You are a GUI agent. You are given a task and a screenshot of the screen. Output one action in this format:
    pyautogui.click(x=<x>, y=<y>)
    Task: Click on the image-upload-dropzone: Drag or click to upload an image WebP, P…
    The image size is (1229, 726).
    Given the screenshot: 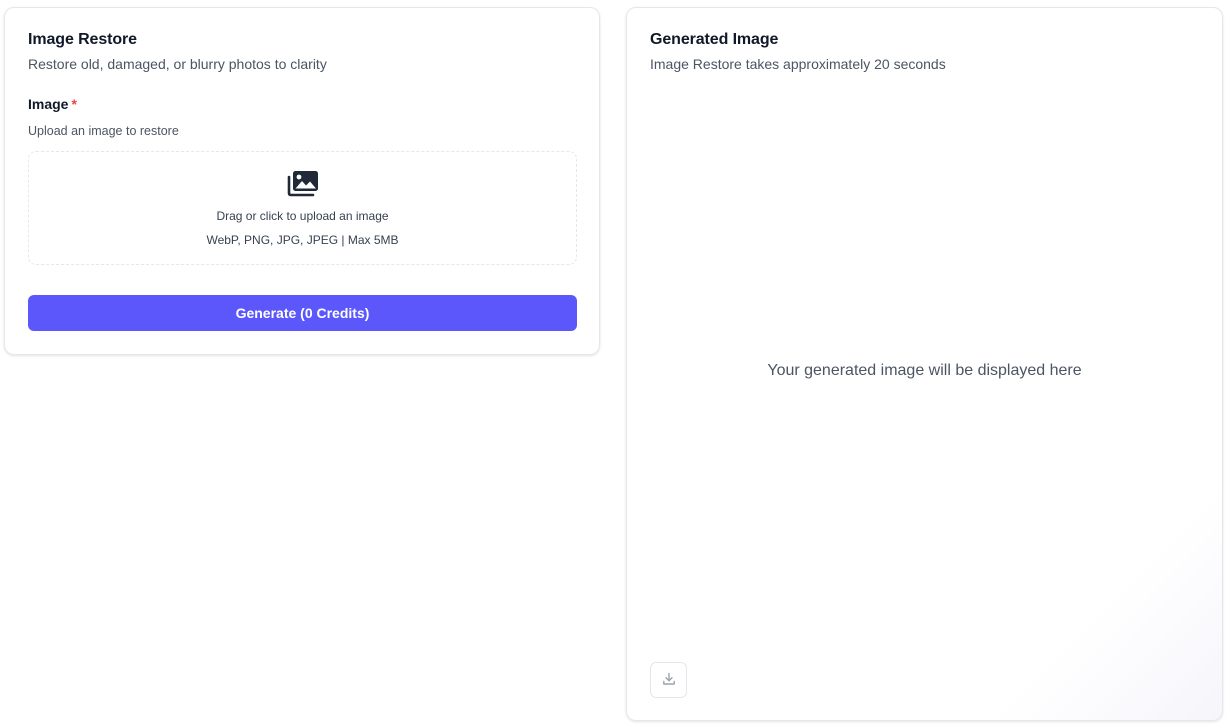 What is the action you would take?
    pyautogui.click(x=302, y=208)
    